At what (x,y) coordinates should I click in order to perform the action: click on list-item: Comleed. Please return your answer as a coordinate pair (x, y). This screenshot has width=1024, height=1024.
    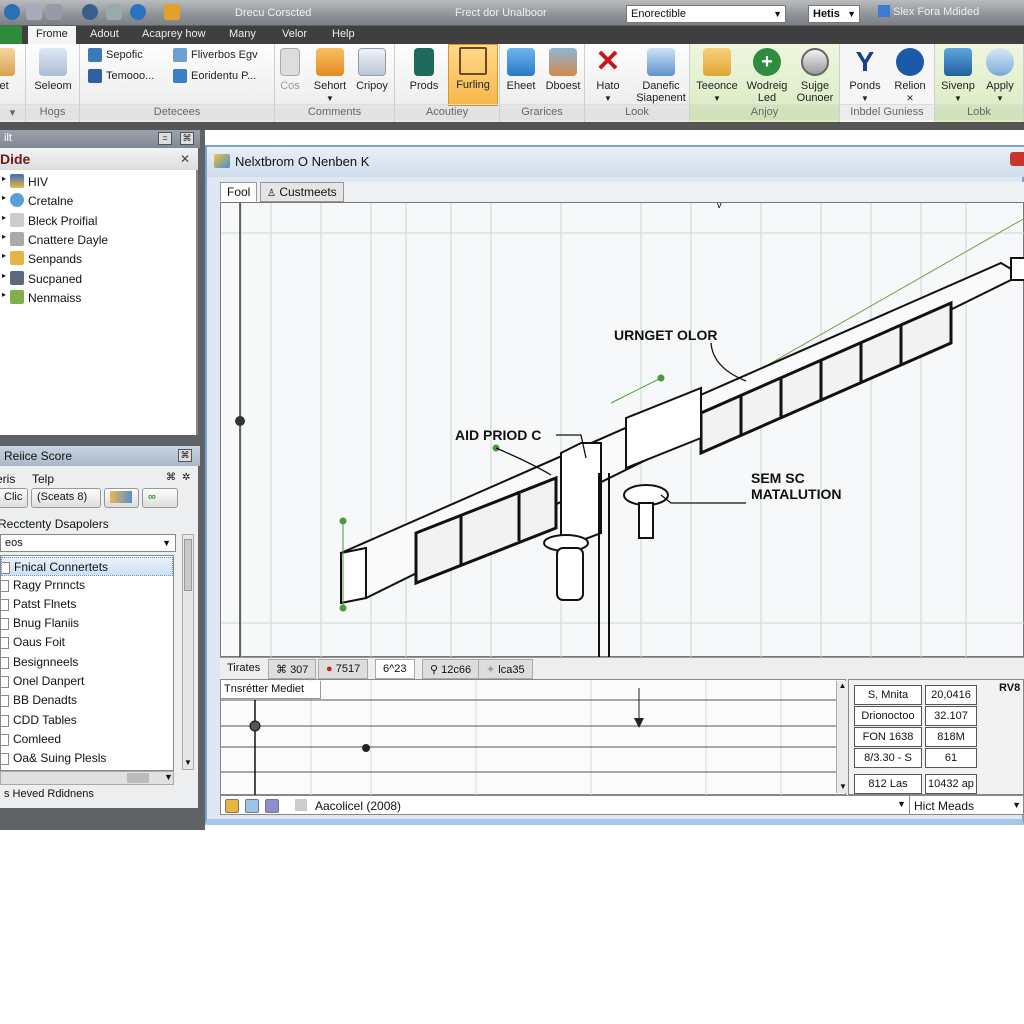
    Looking at the image, I should click on (87, 739).